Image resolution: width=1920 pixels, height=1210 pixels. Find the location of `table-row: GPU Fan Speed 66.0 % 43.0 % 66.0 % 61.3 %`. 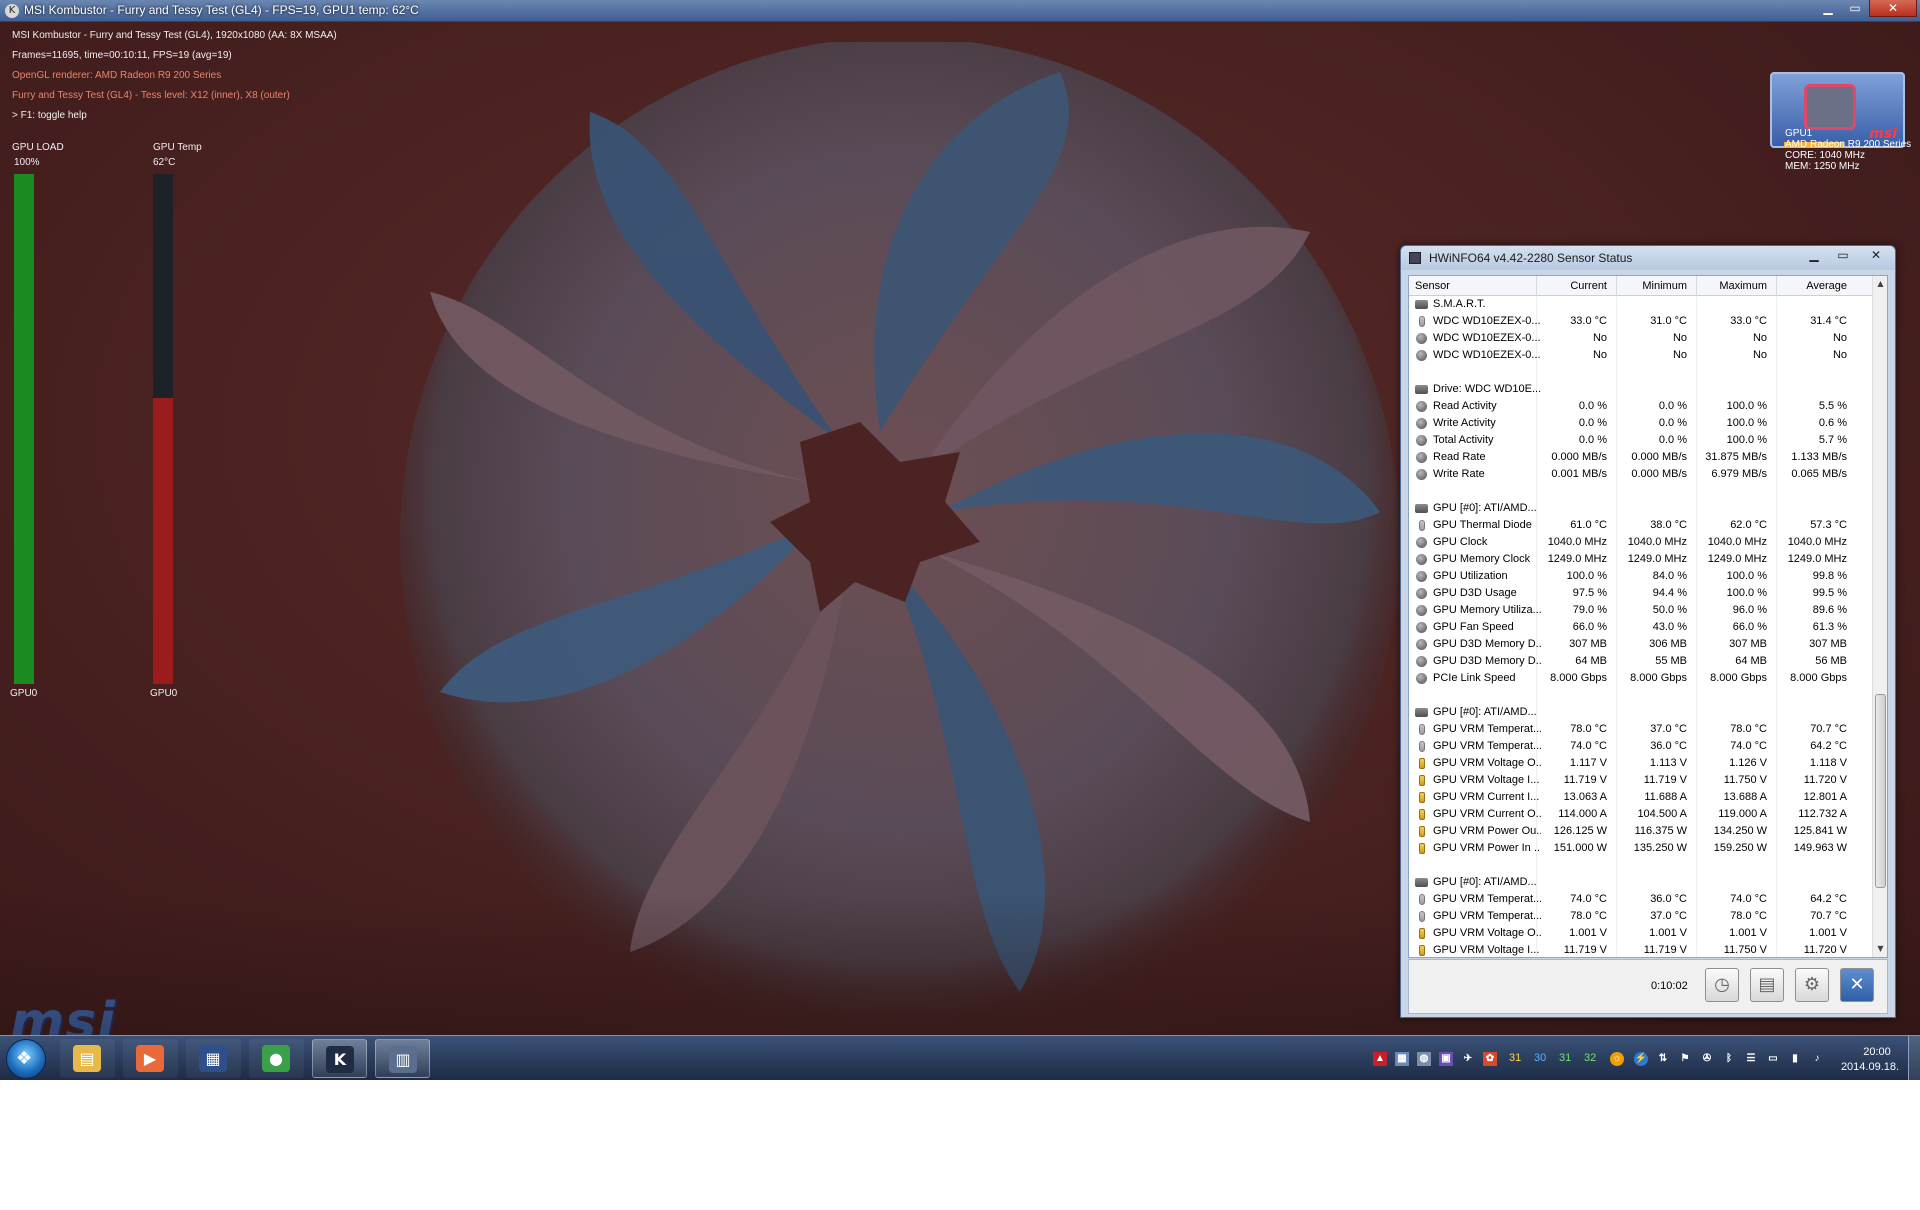

table-row: GPU Fan Speed 66.0 % 43.0 % 66.0 % 61.3 % is located at coordinates (1641, 627).